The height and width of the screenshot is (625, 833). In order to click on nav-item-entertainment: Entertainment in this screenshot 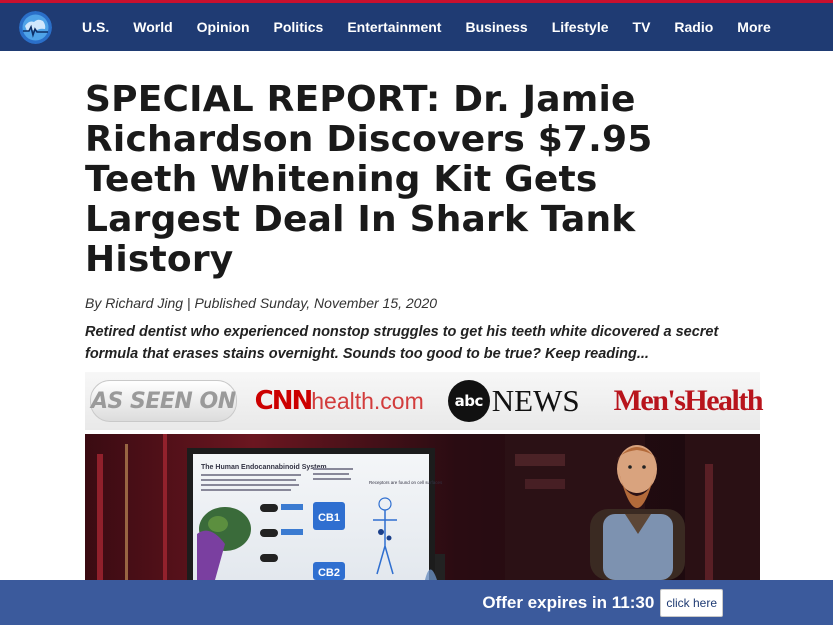, I will do `click(394, 27)`.